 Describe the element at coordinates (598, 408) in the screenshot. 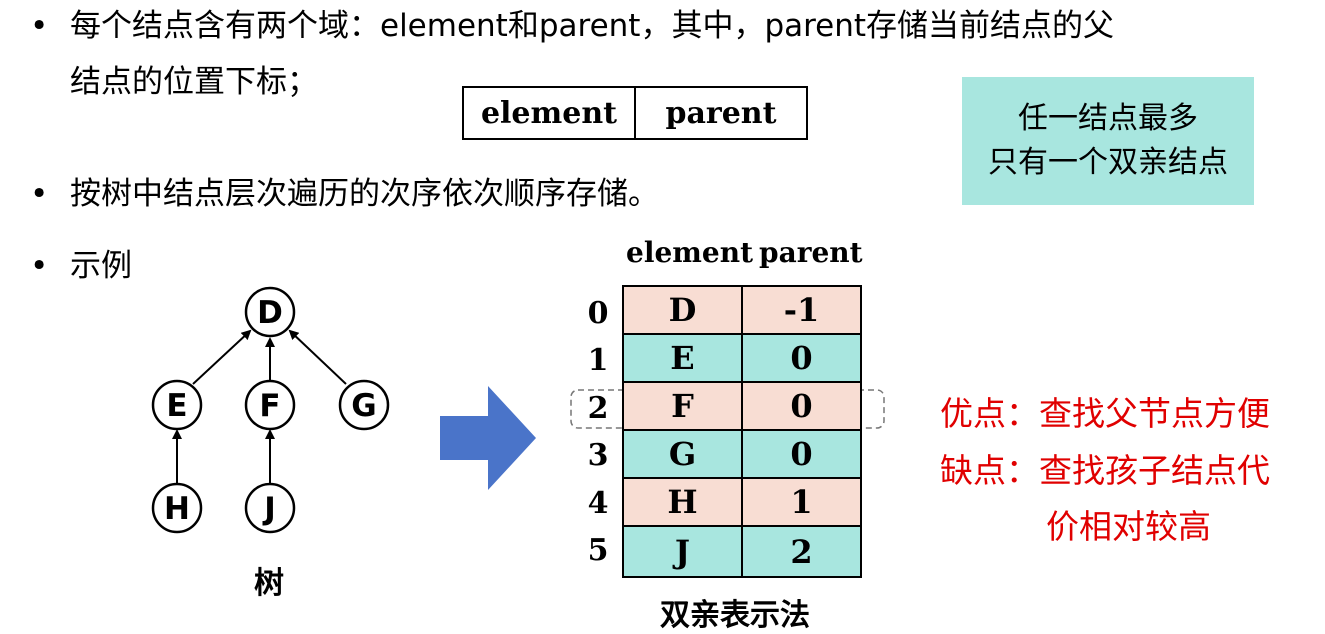

I see `row-index: 2` at that location.